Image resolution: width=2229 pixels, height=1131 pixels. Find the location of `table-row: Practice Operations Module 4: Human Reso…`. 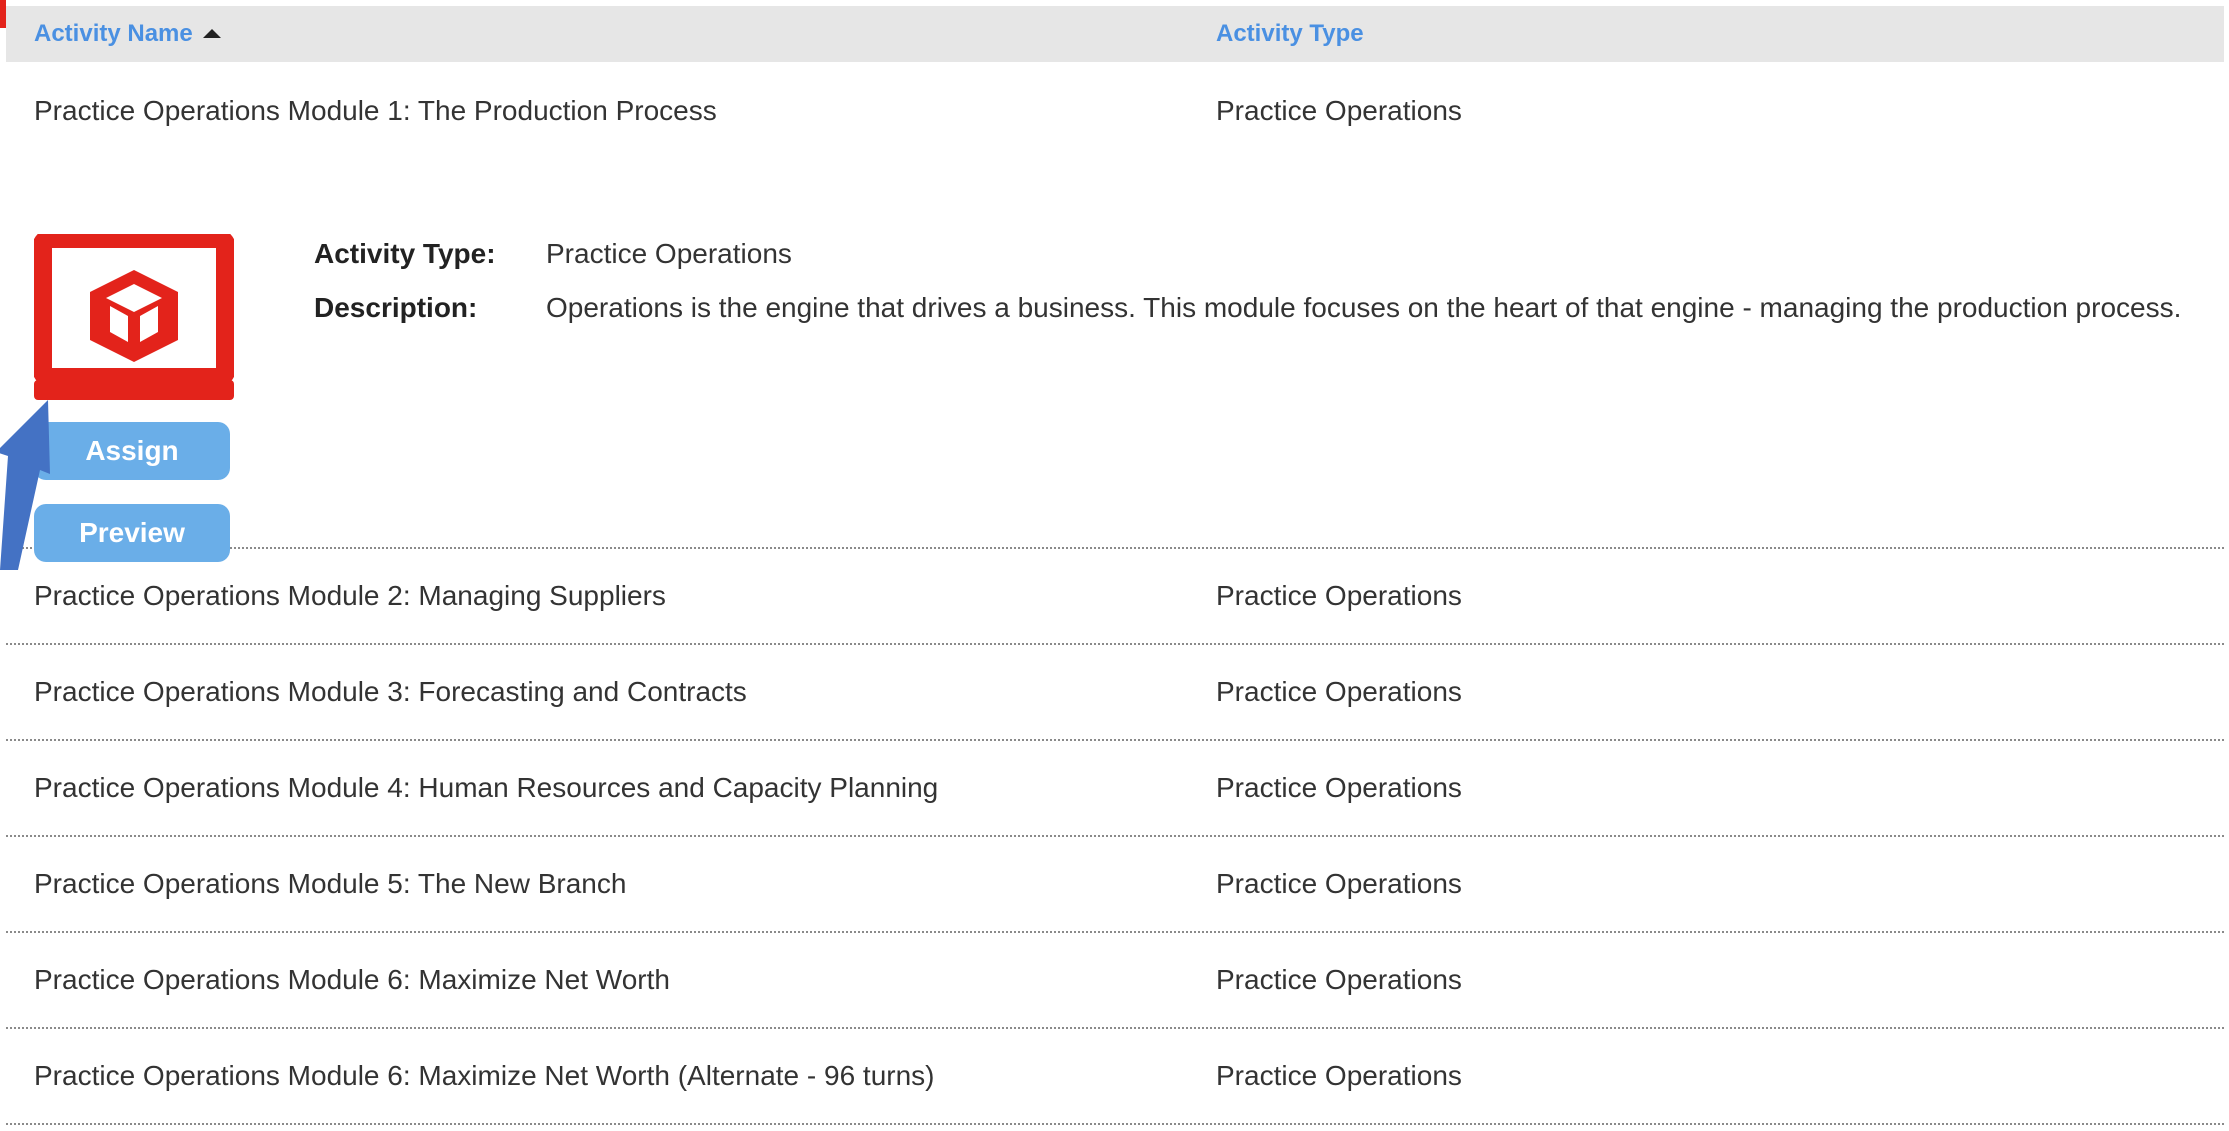

table-row: Practice Operations Module 4: Human Reso… is located at coordinates (1115, 789).